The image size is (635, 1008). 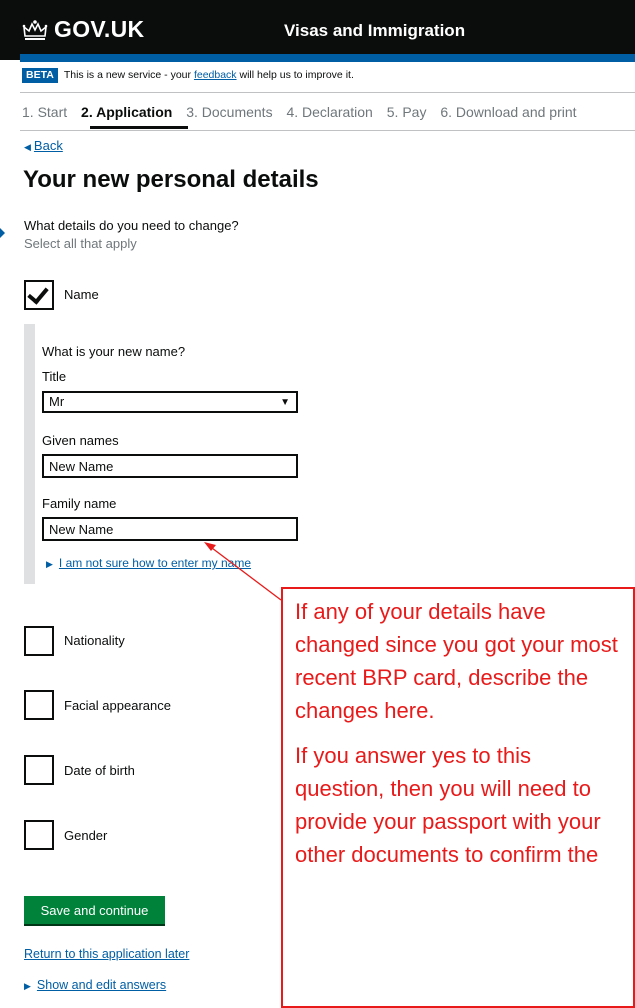 I want to click on step-start: 1. Start, so click(x=45, y=112).